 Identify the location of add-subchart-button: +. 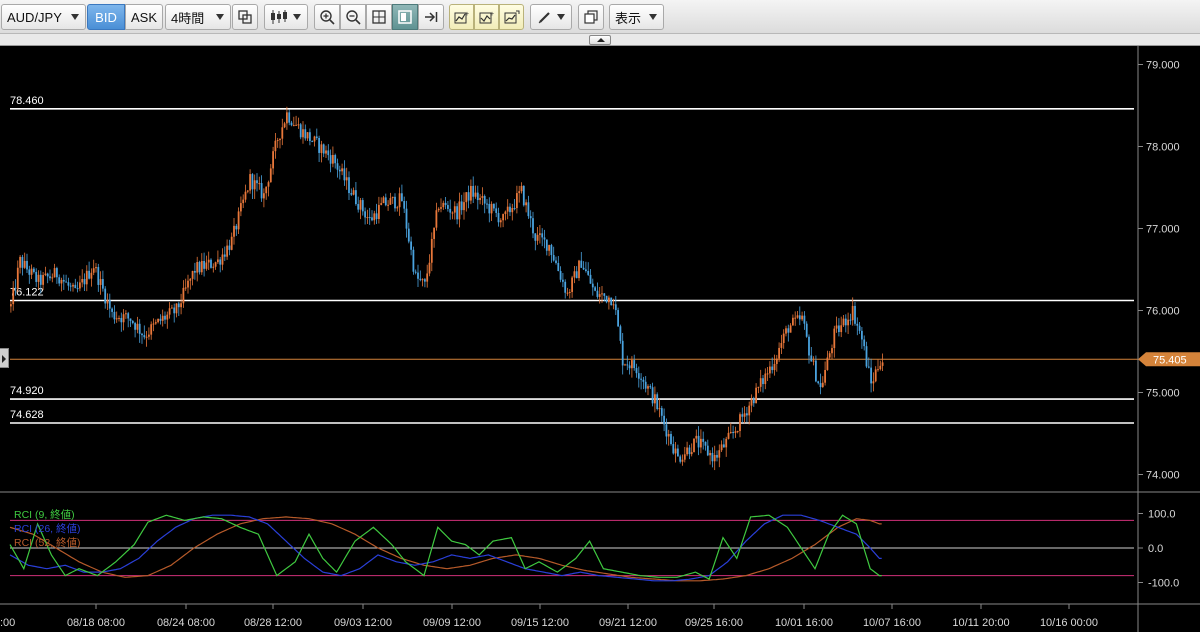
(486, 17).